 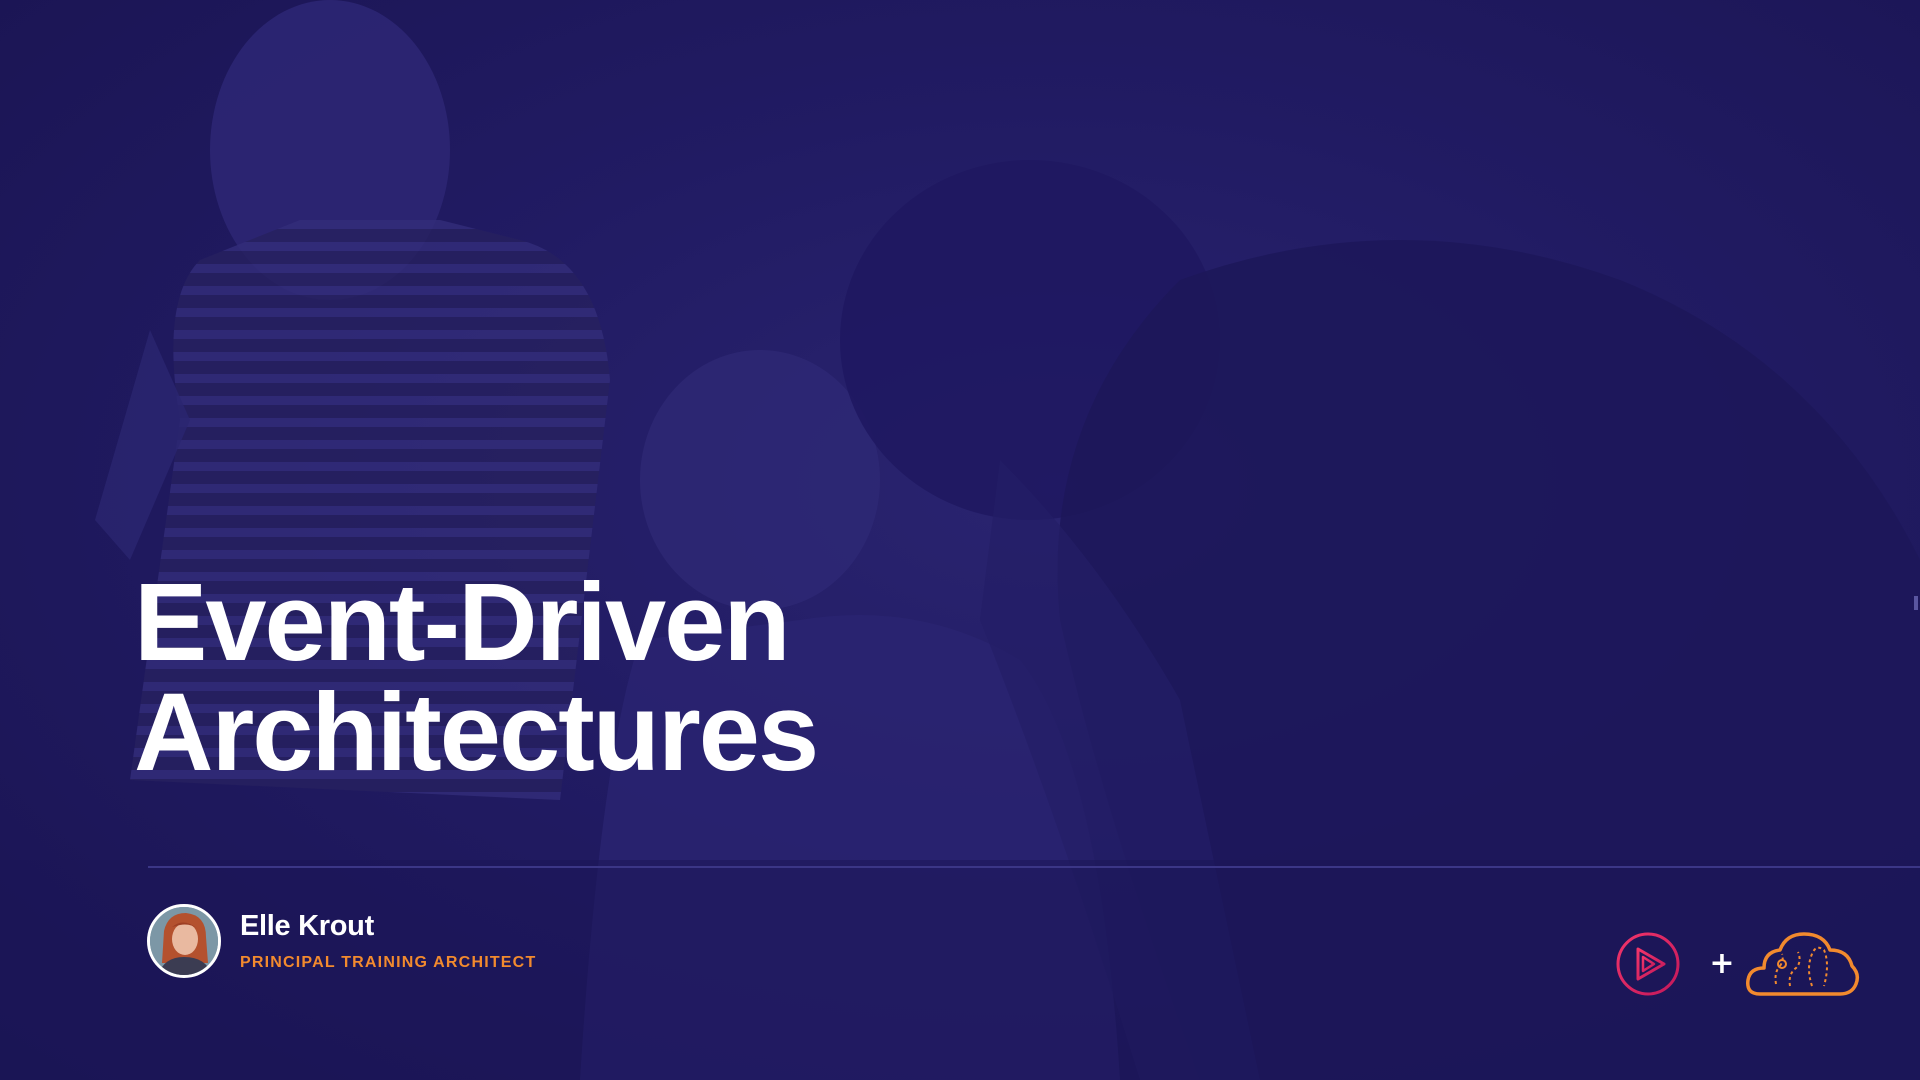 What do you see at coordinates (1916, 603) in the screenshot?
I see `edge-marker` at bounding box center [1916, 603].